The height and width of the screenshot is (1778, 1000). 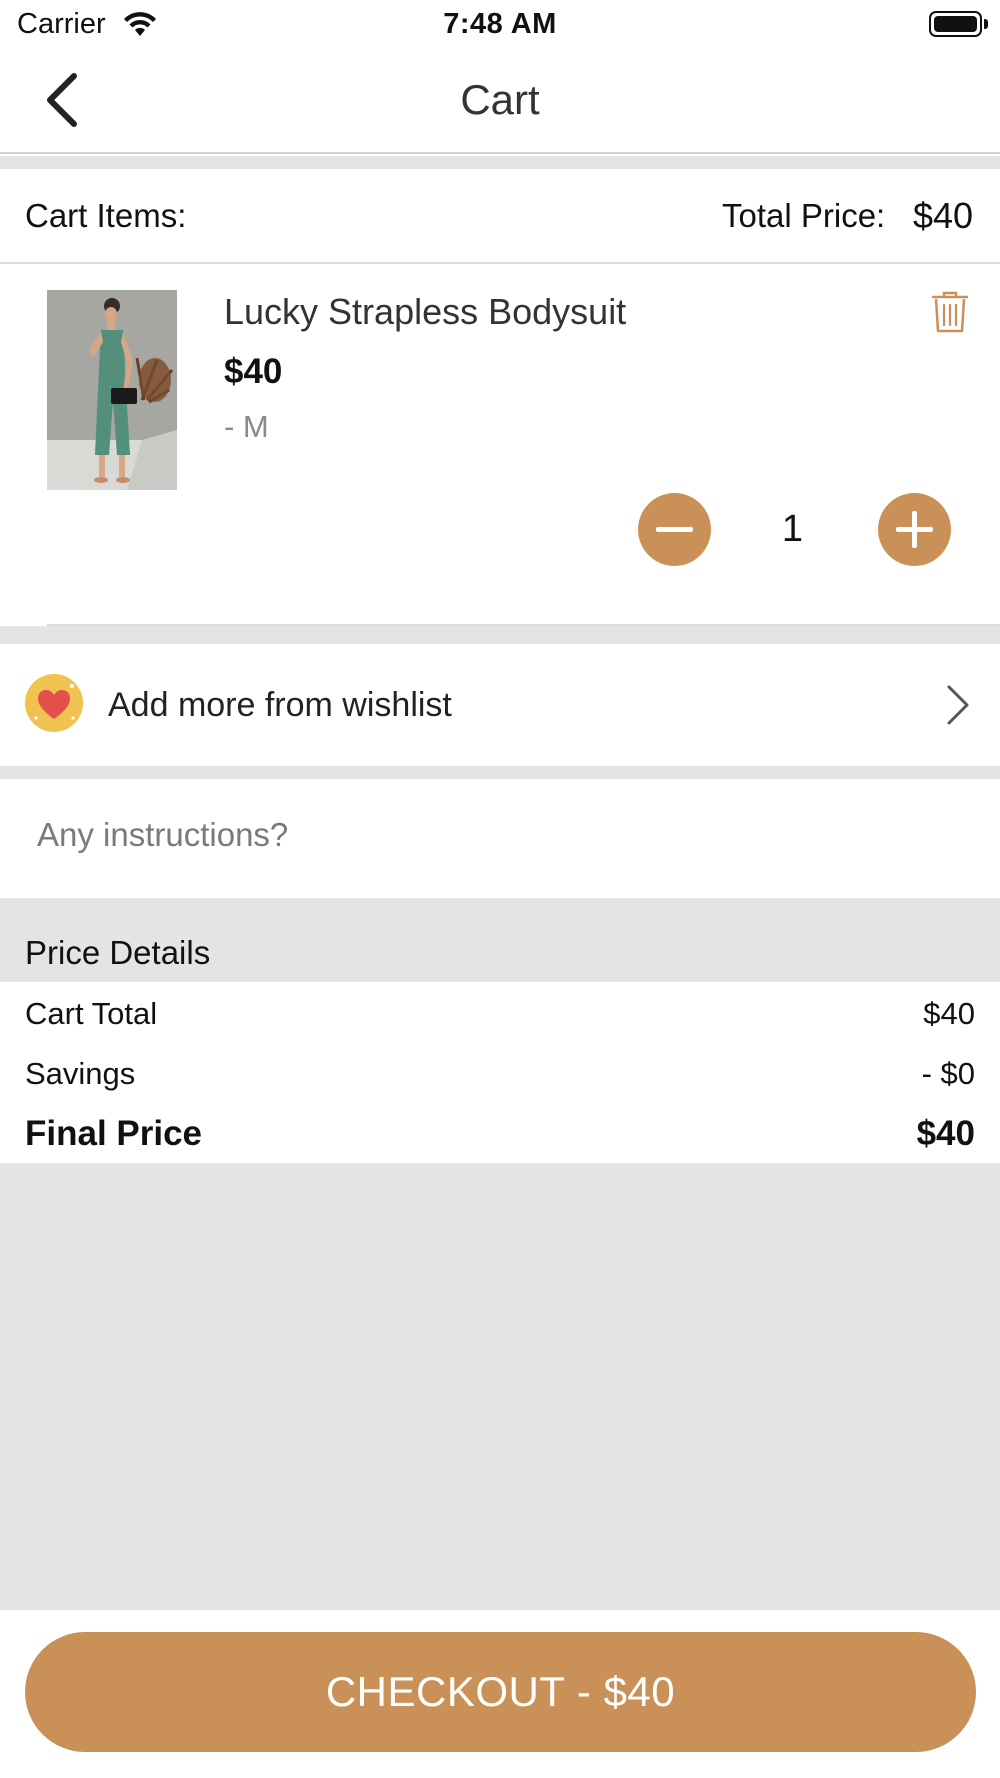 What do you see at coordinates (280, 705) in the screenshot?
I see `wishlist-label: Add more from wishlist` at bounding box center [280, 705].